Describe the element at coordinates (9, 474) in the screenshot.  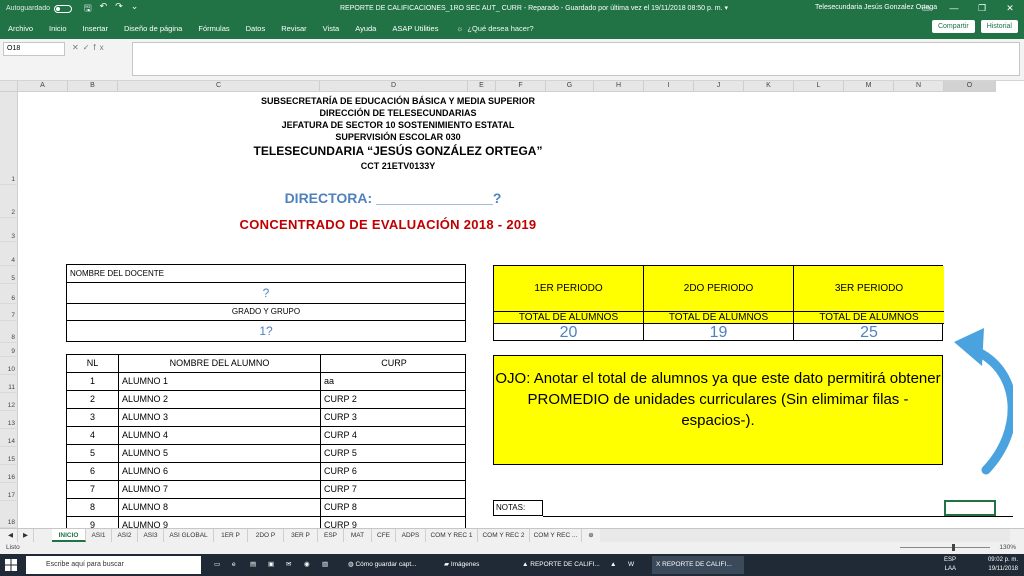
I see `row-header-16: 16` at that location.